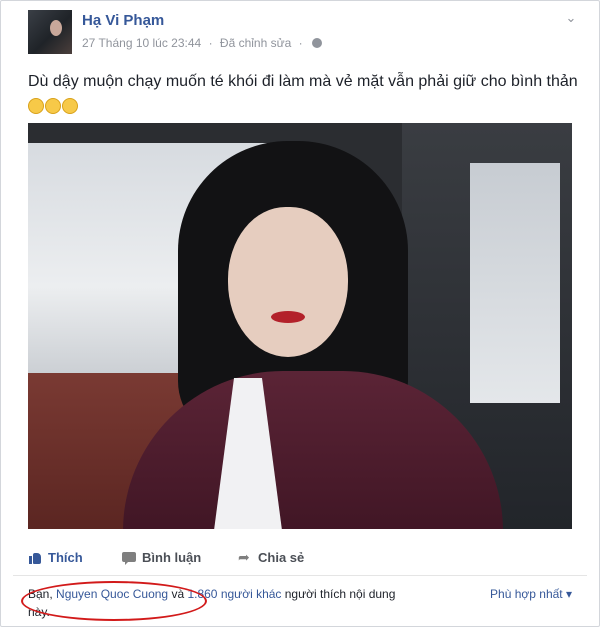 The width and height of the screenshot is (600, 627). What do you see at coordinates (571, 18) in the screenshot?
I see `chevron-down-icon: ⌄` at bounding box center [571, 18].